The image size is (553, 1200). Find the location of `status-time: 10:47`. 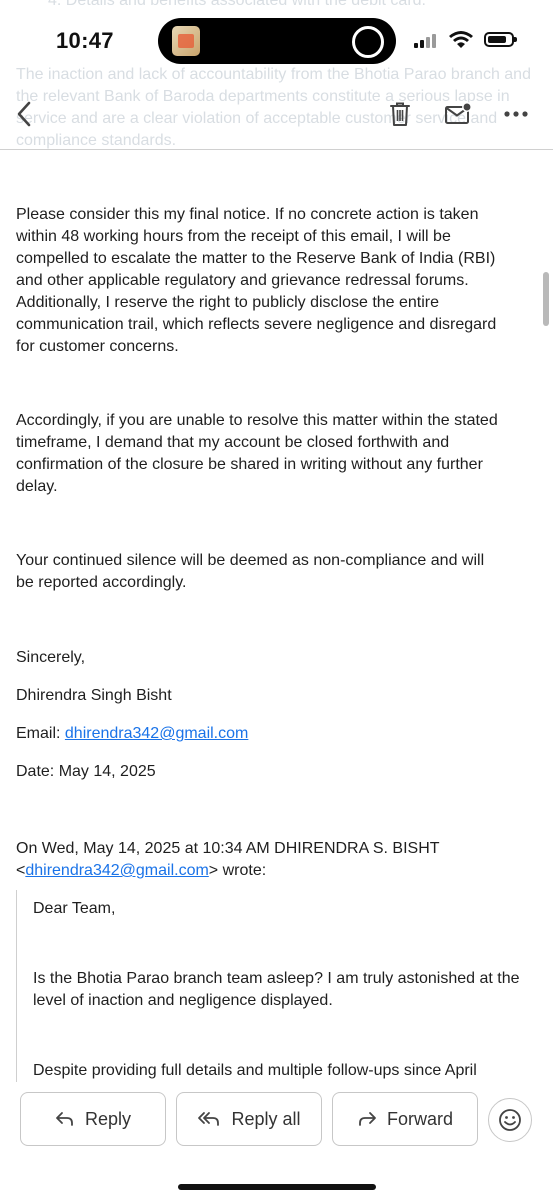

status-time: 10:47 is located at coordinates (85, 40).